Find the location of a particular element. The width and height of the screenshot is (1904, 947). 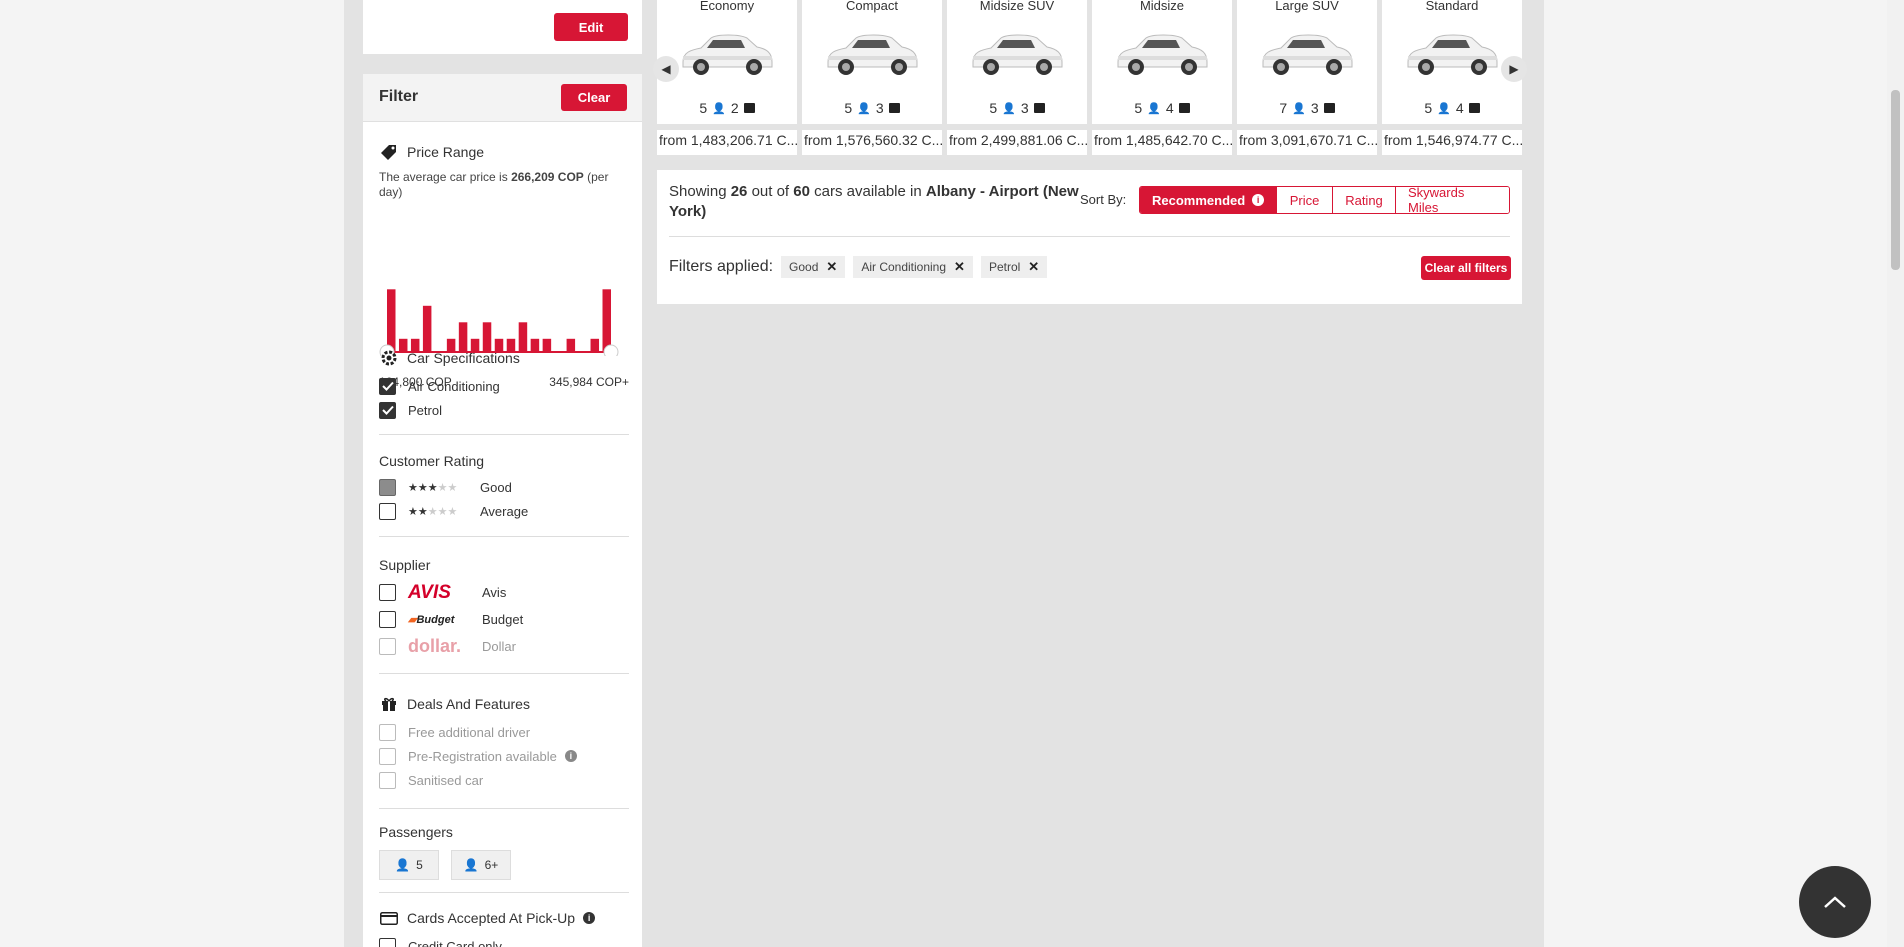

price-histogram is located at coordinates (499, 320).